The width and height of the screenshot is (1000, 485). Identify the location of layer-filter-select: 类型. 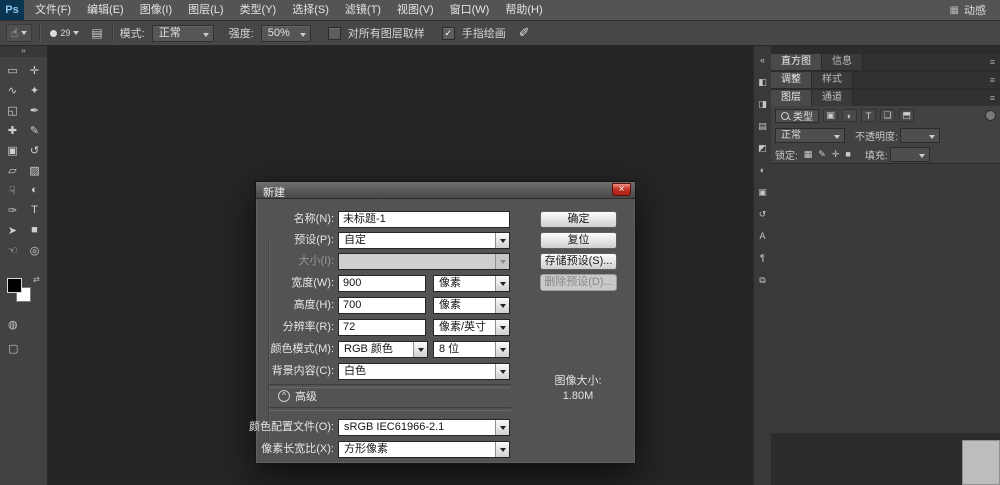
(797, 115).